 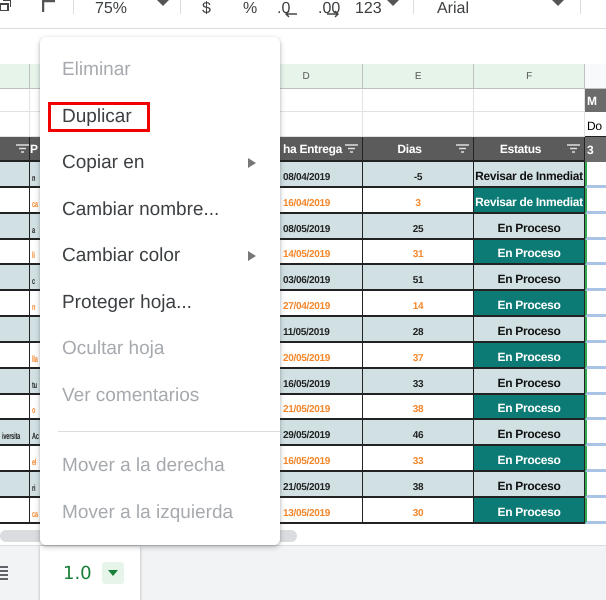 I want to click on table-cell: 46, so click(x=418, y=433).